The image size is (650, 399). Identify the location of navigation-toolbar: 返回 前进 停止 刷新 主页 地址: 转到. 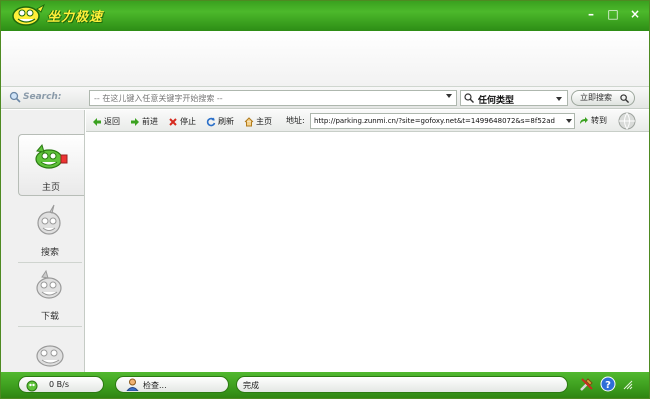
(367, 121).